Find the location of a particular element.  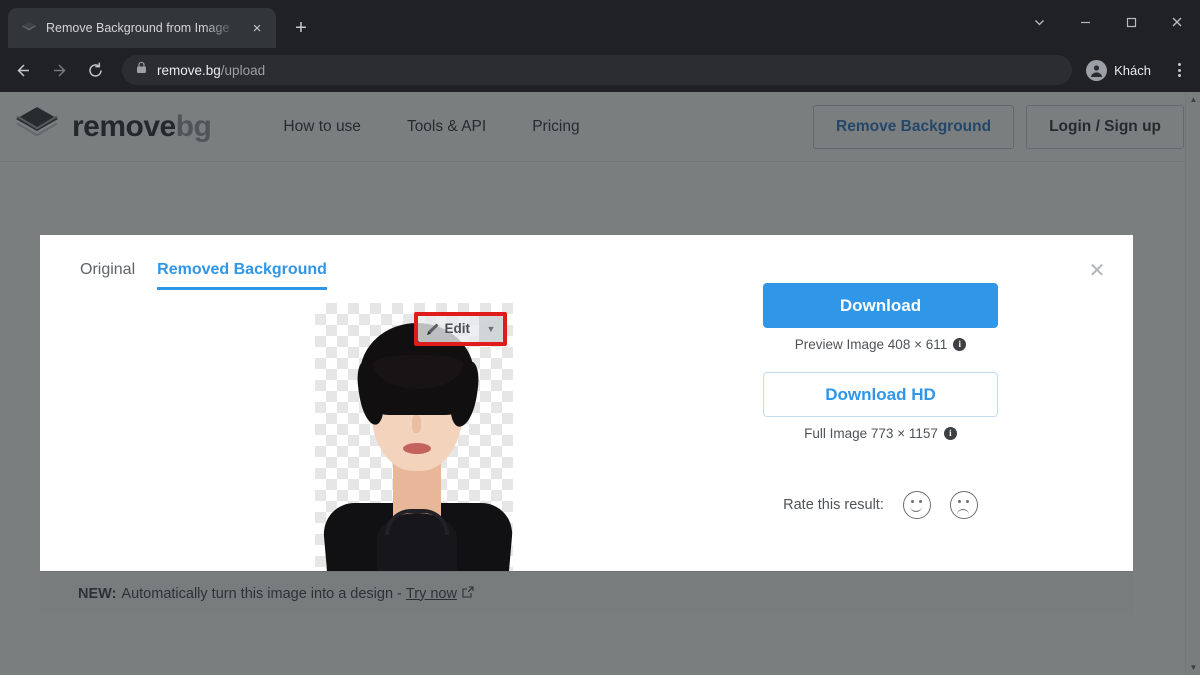

edit-button-highlight: Edit ▼ is located at coordinates (460, 329).